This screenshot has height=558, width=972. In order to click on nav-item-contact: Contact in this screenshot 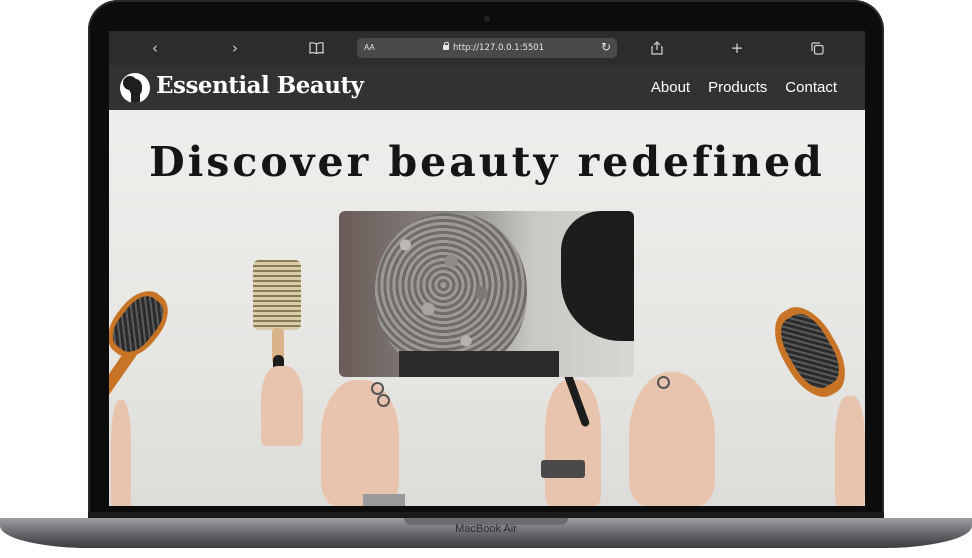, I will do `click(811, 87)`.